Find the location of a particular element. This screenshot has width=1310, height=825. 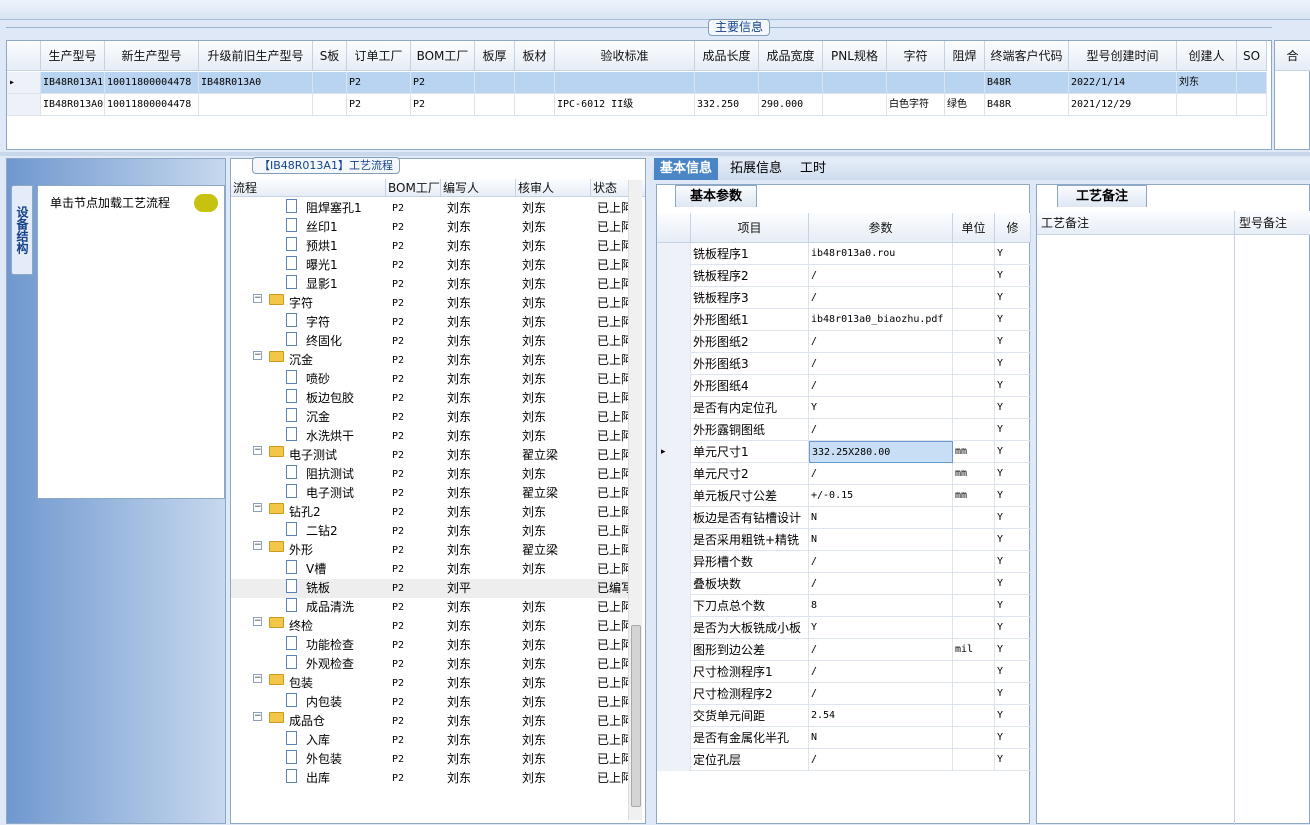

grid-header: 字符 is located at coordinates (916, 56).